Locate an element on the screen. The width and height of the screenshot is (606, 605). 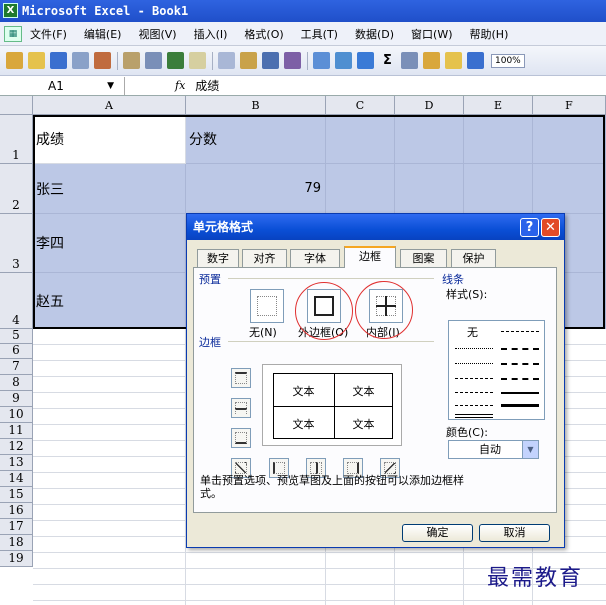
chart-wizard-icon is located at coordinates (453, 60).